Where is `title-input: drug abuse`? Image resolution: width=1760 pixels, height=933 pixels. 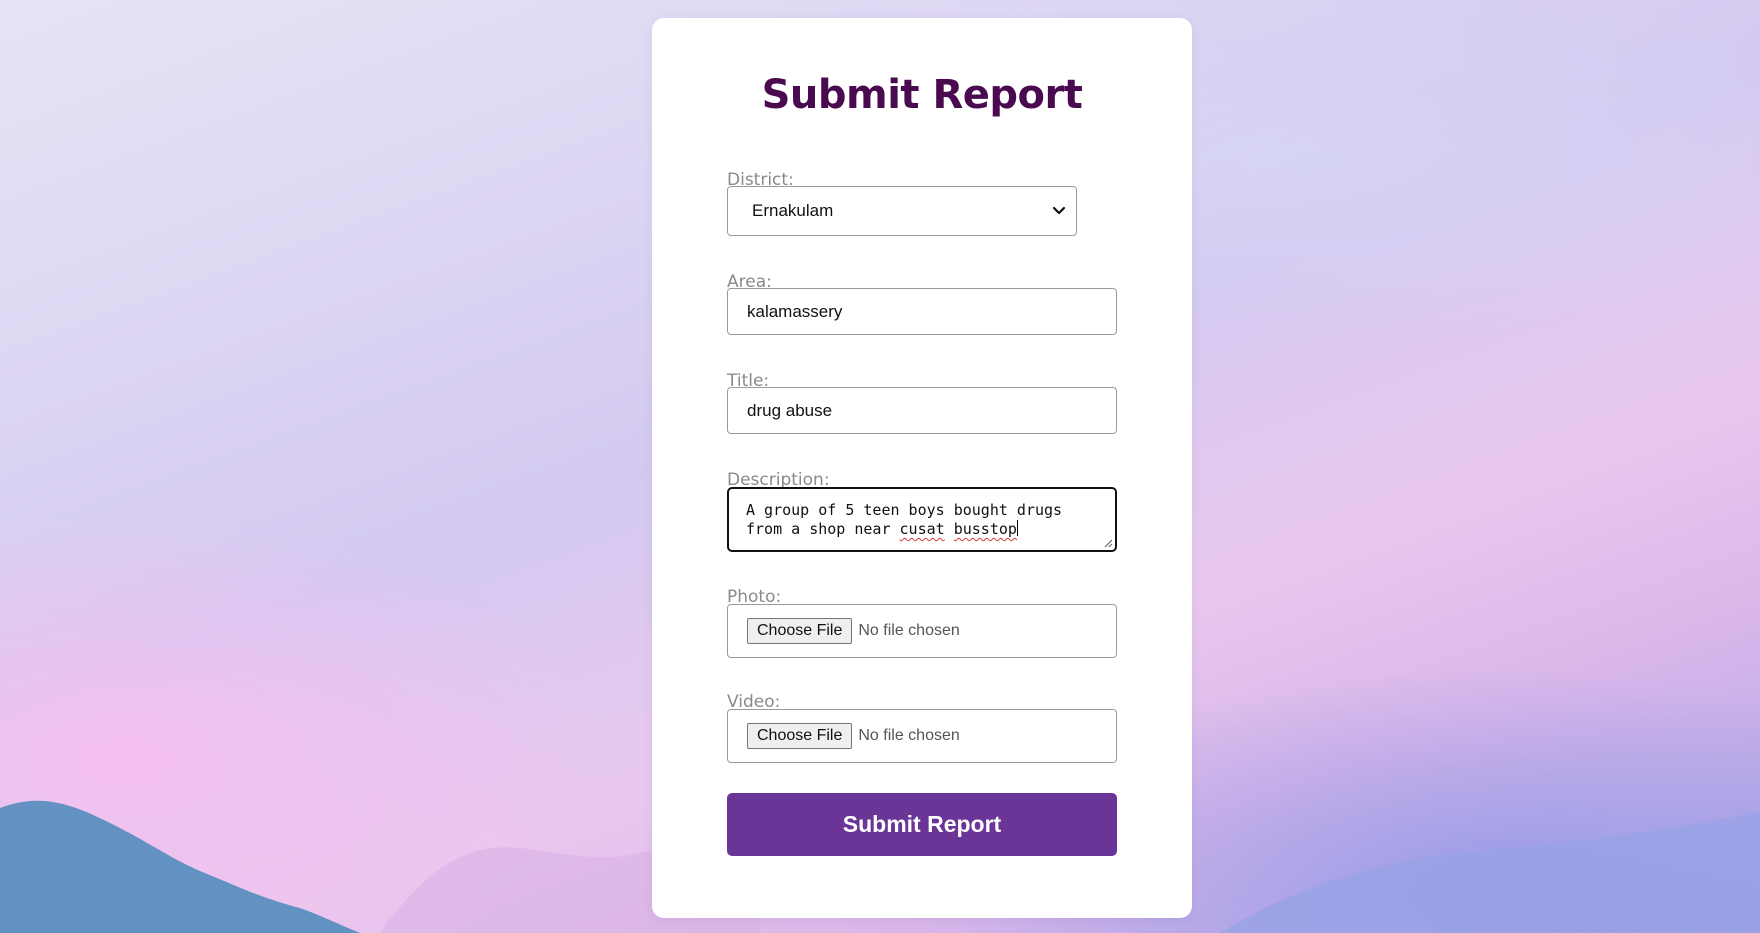 title-input: drug abuse is located at coordinates (922, 410).